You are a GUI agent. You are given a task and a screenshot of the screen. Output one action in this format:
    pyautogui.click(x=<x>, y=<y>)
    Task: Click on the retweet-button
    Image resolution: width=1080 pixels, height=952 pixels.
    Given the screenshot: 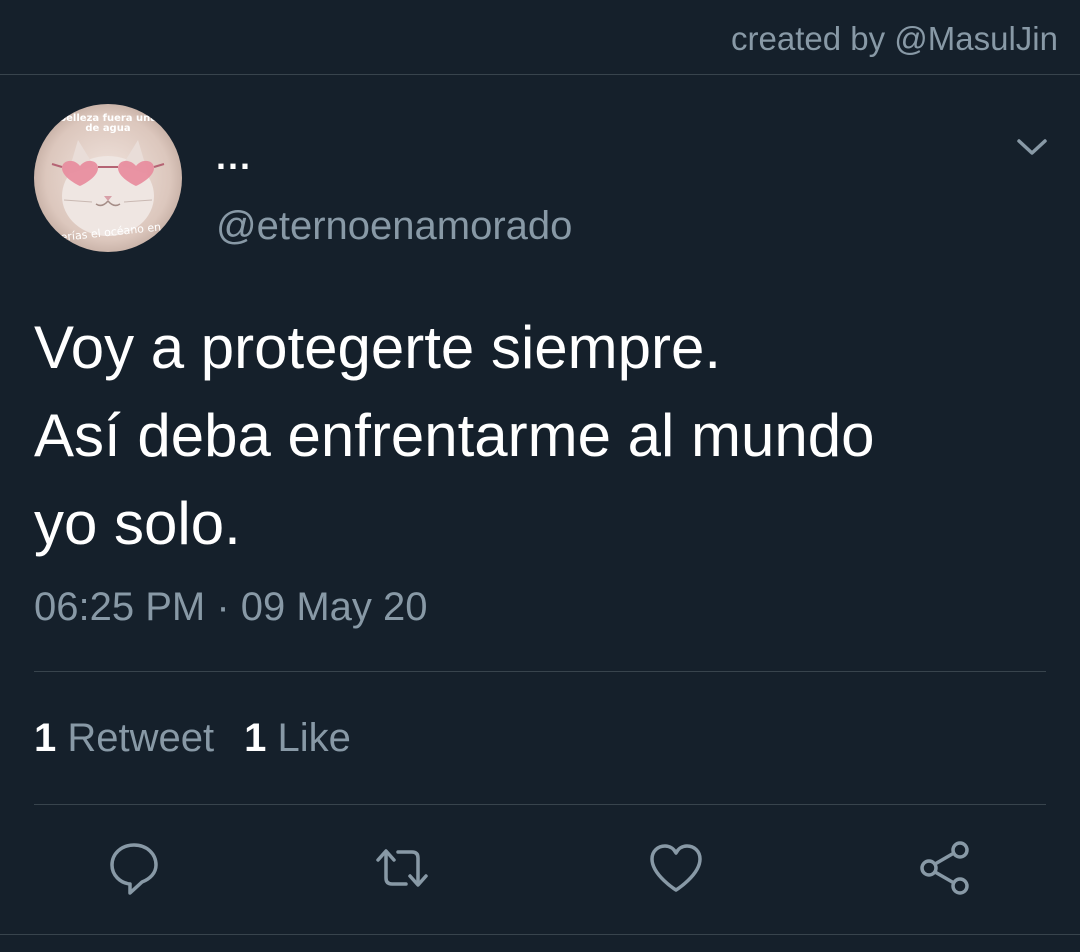 What is the action you would take?
    pyautogui.click(x=402, y=868)
    